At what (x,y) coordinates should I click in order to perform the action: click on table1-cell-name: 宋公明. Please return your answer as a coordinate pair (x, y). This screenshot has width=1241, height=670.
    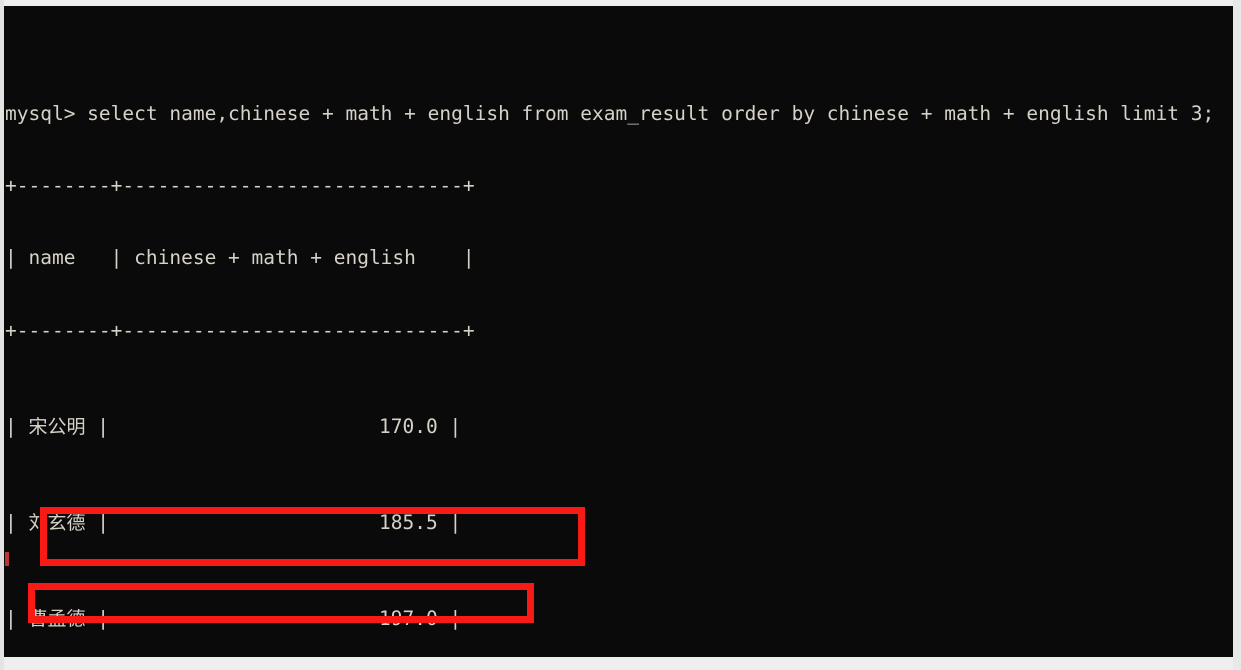
    Looking at the image, I should click on (57, 426).